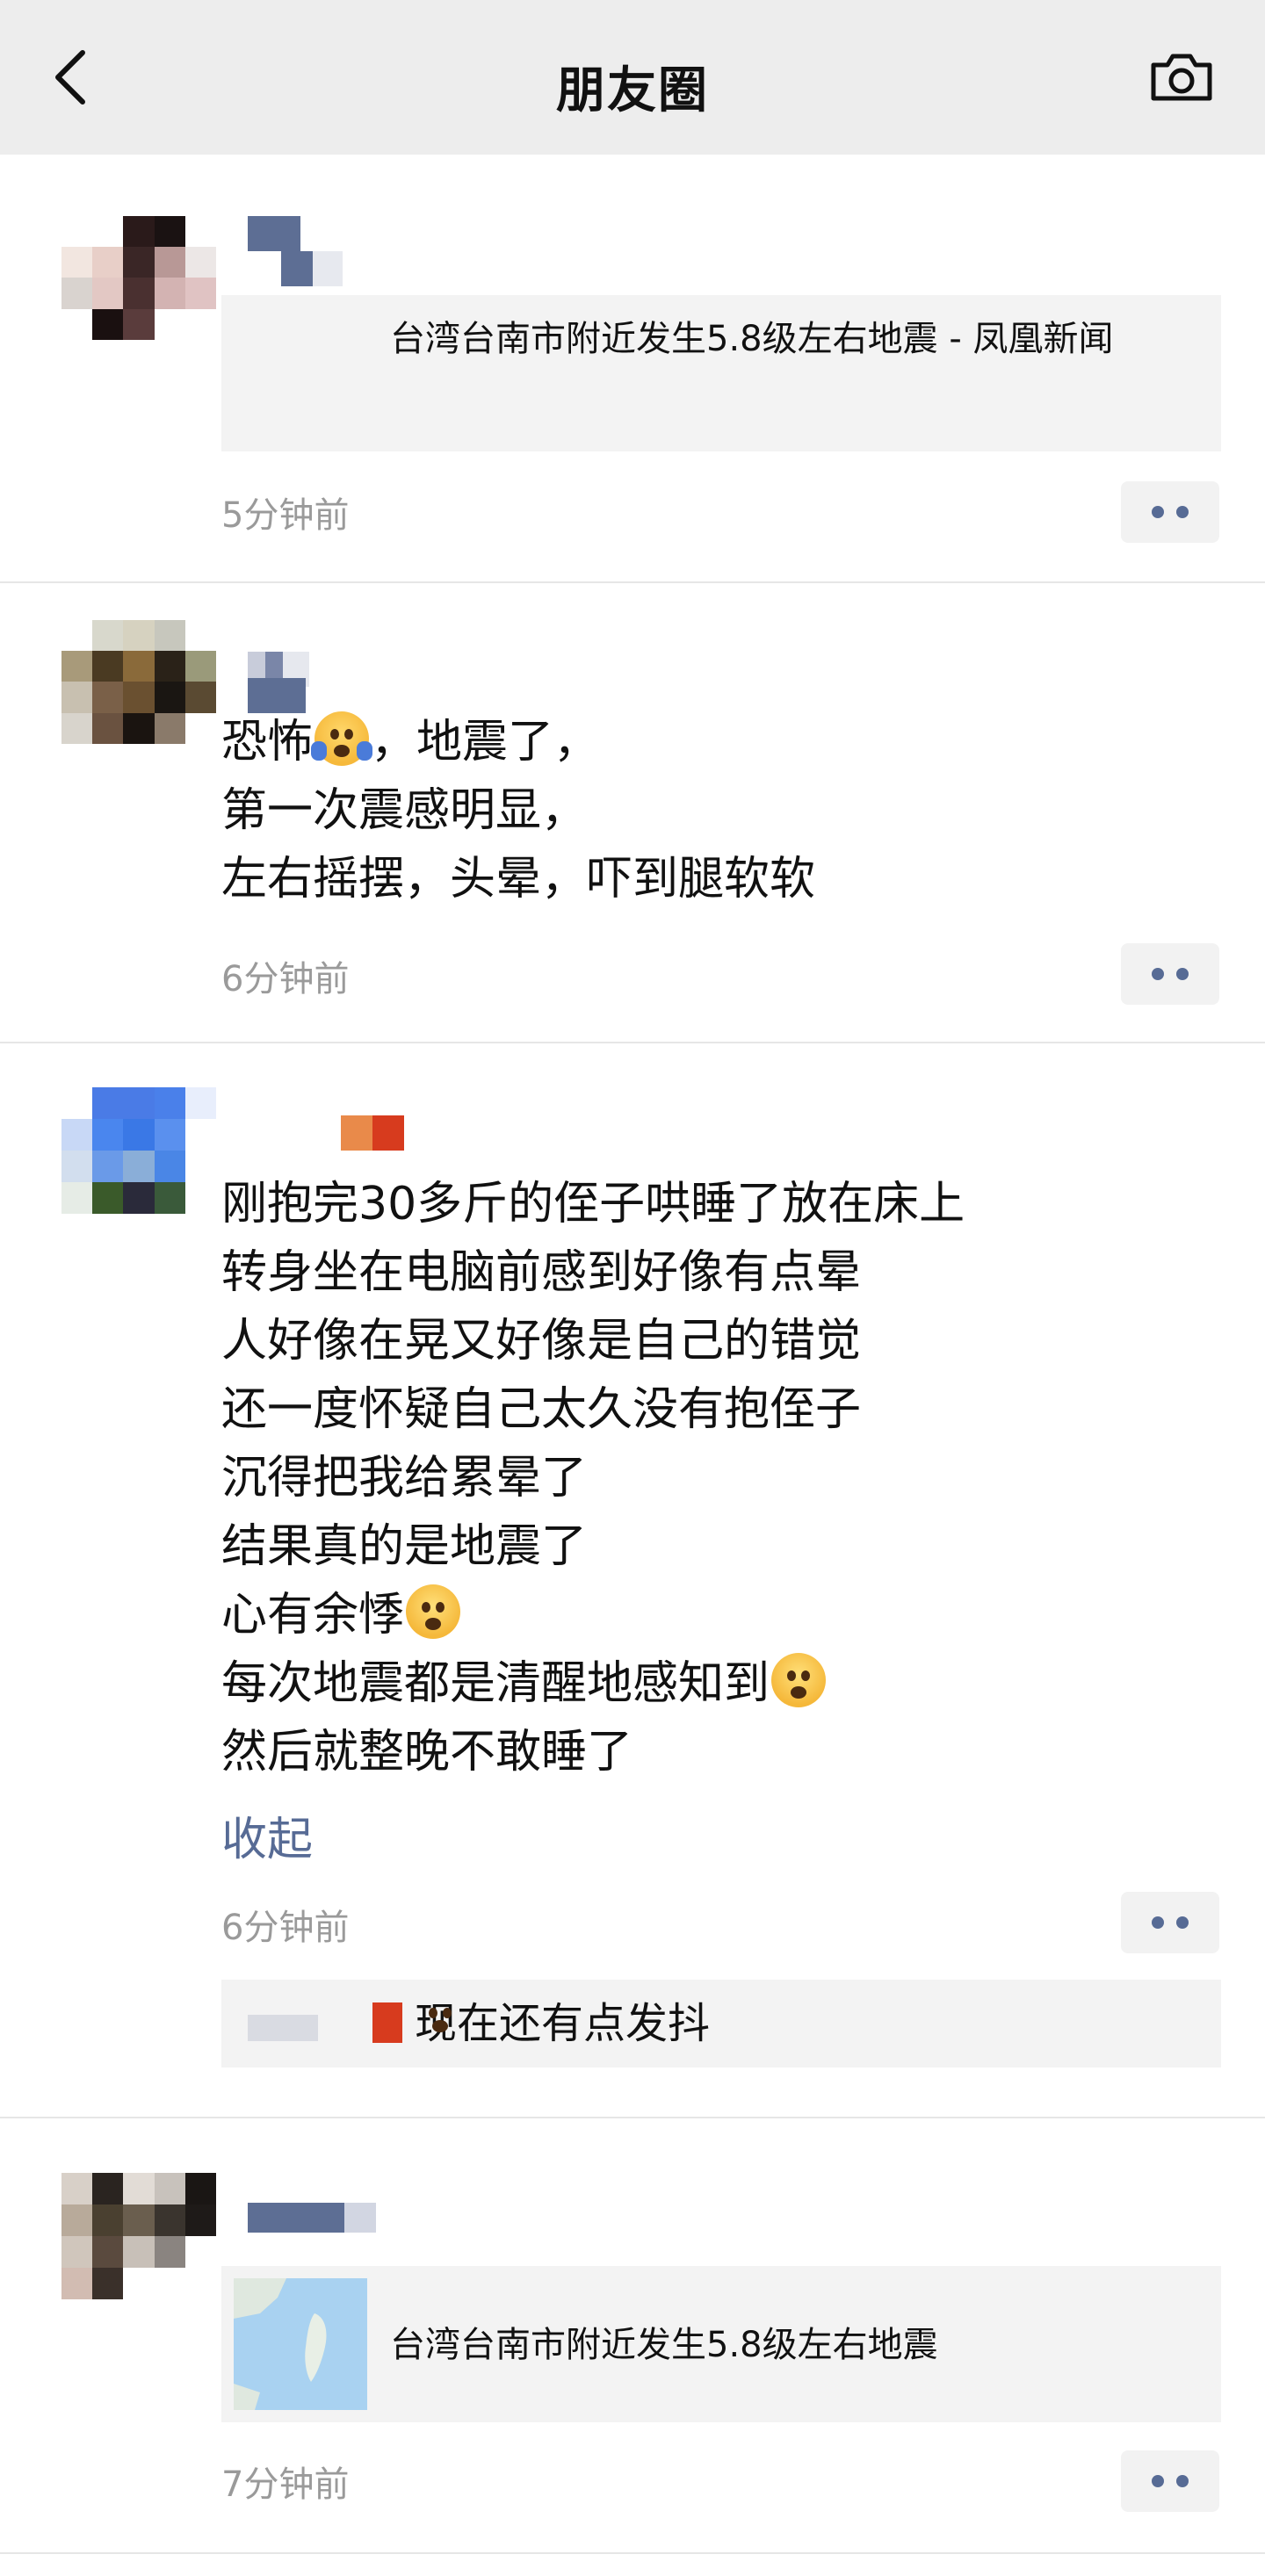  I want to click on map-thumbnail, so click(300, 2344).